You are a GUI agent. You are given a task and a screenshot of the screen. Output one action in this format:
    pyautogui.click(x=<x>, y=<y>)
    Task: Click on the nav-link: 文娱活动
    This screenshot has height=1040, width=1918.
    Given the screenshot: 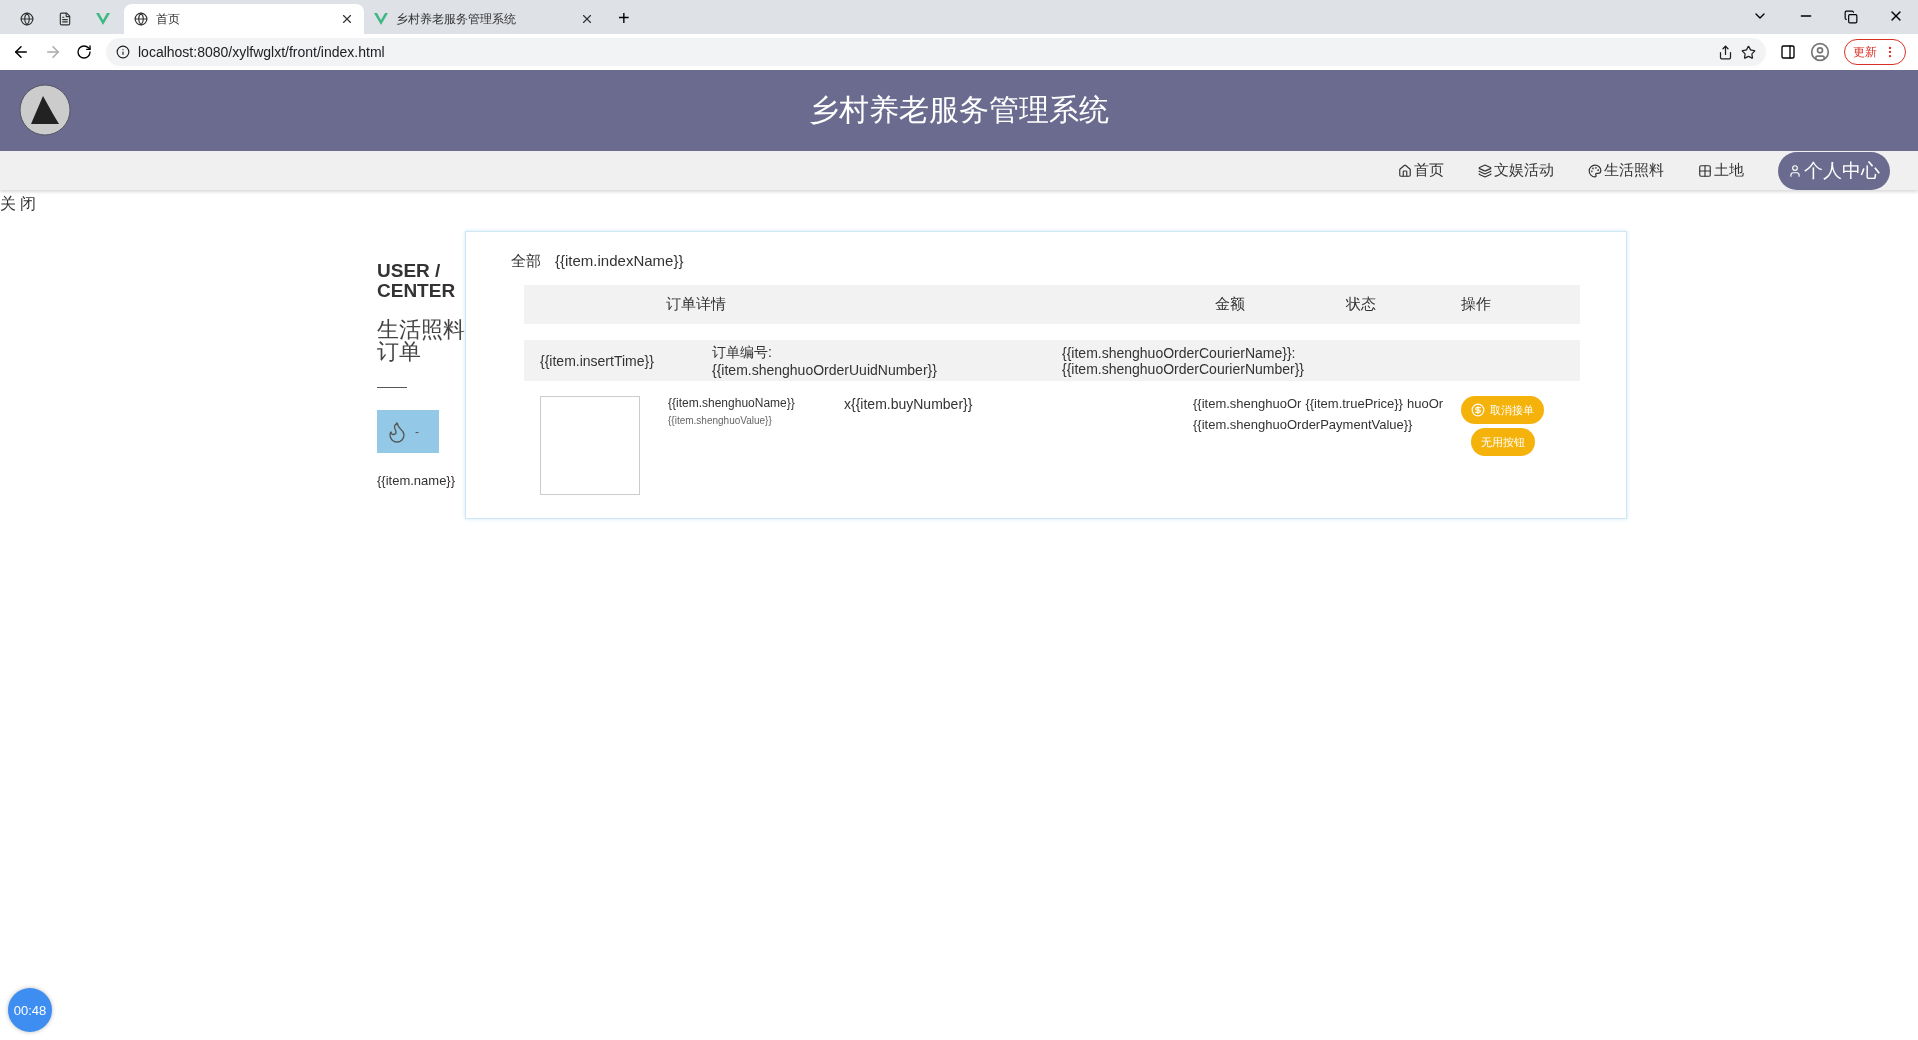 What is the action you would take?
    pyautogui.click(x=1516, y=170)
    